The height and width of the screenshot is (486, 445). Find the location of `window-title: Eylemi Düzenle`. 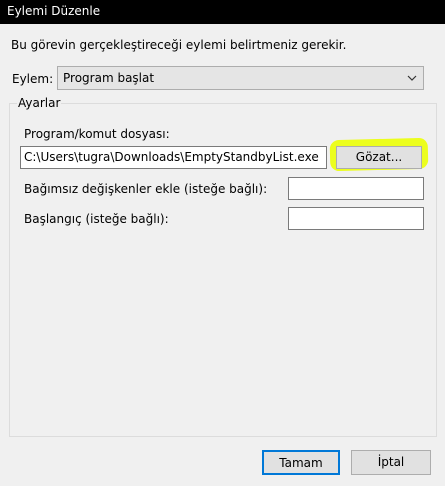

window-title: Eylemi Düzenle is located at coordinates (54, 11).